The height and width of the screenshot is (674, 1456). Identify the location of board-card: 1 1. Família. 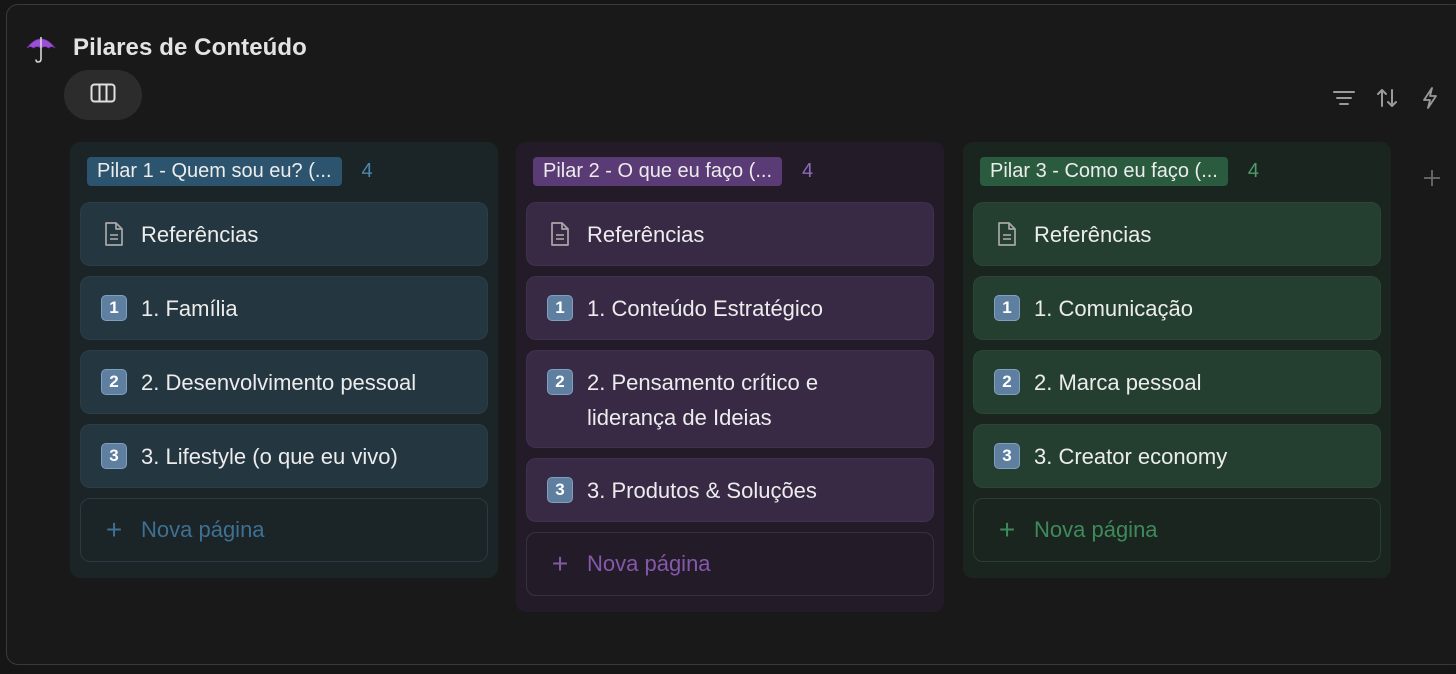
(284, 308).